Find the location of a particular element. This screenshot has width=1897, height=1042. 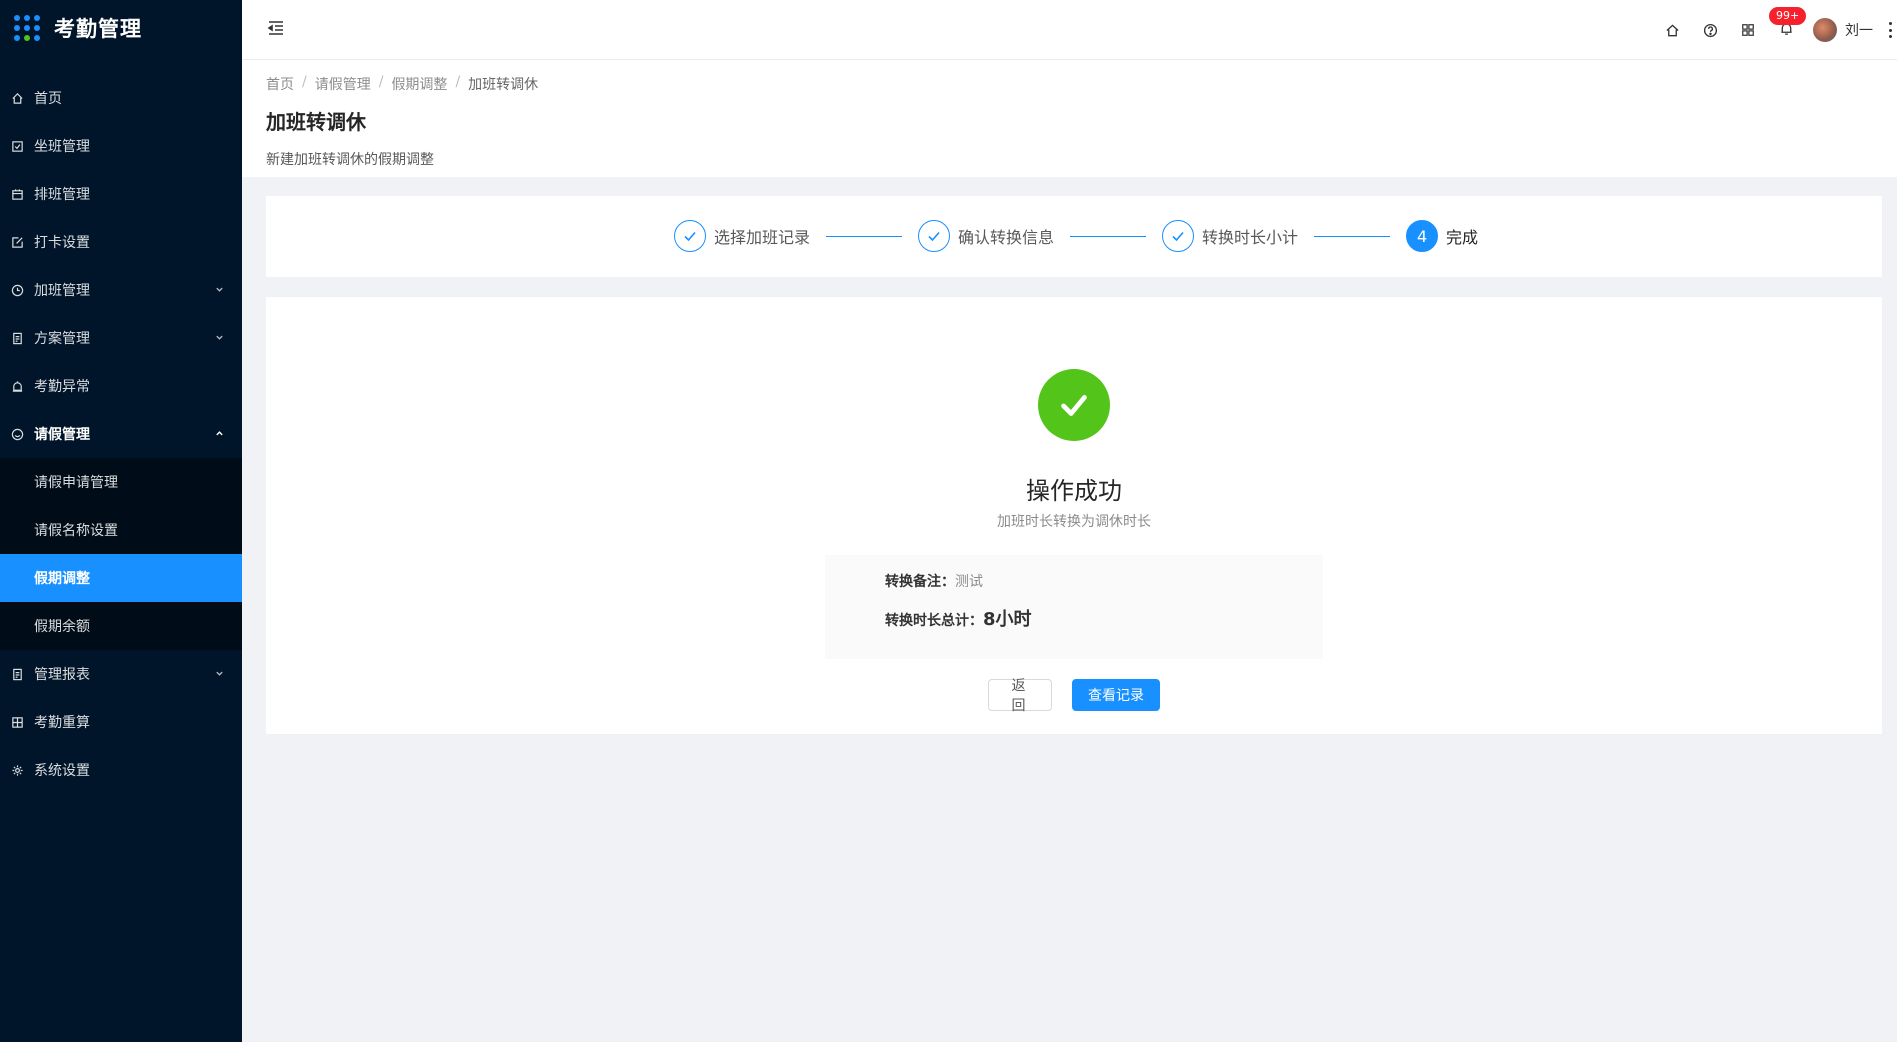

alarm-icon is located at coordinates (17, 386).